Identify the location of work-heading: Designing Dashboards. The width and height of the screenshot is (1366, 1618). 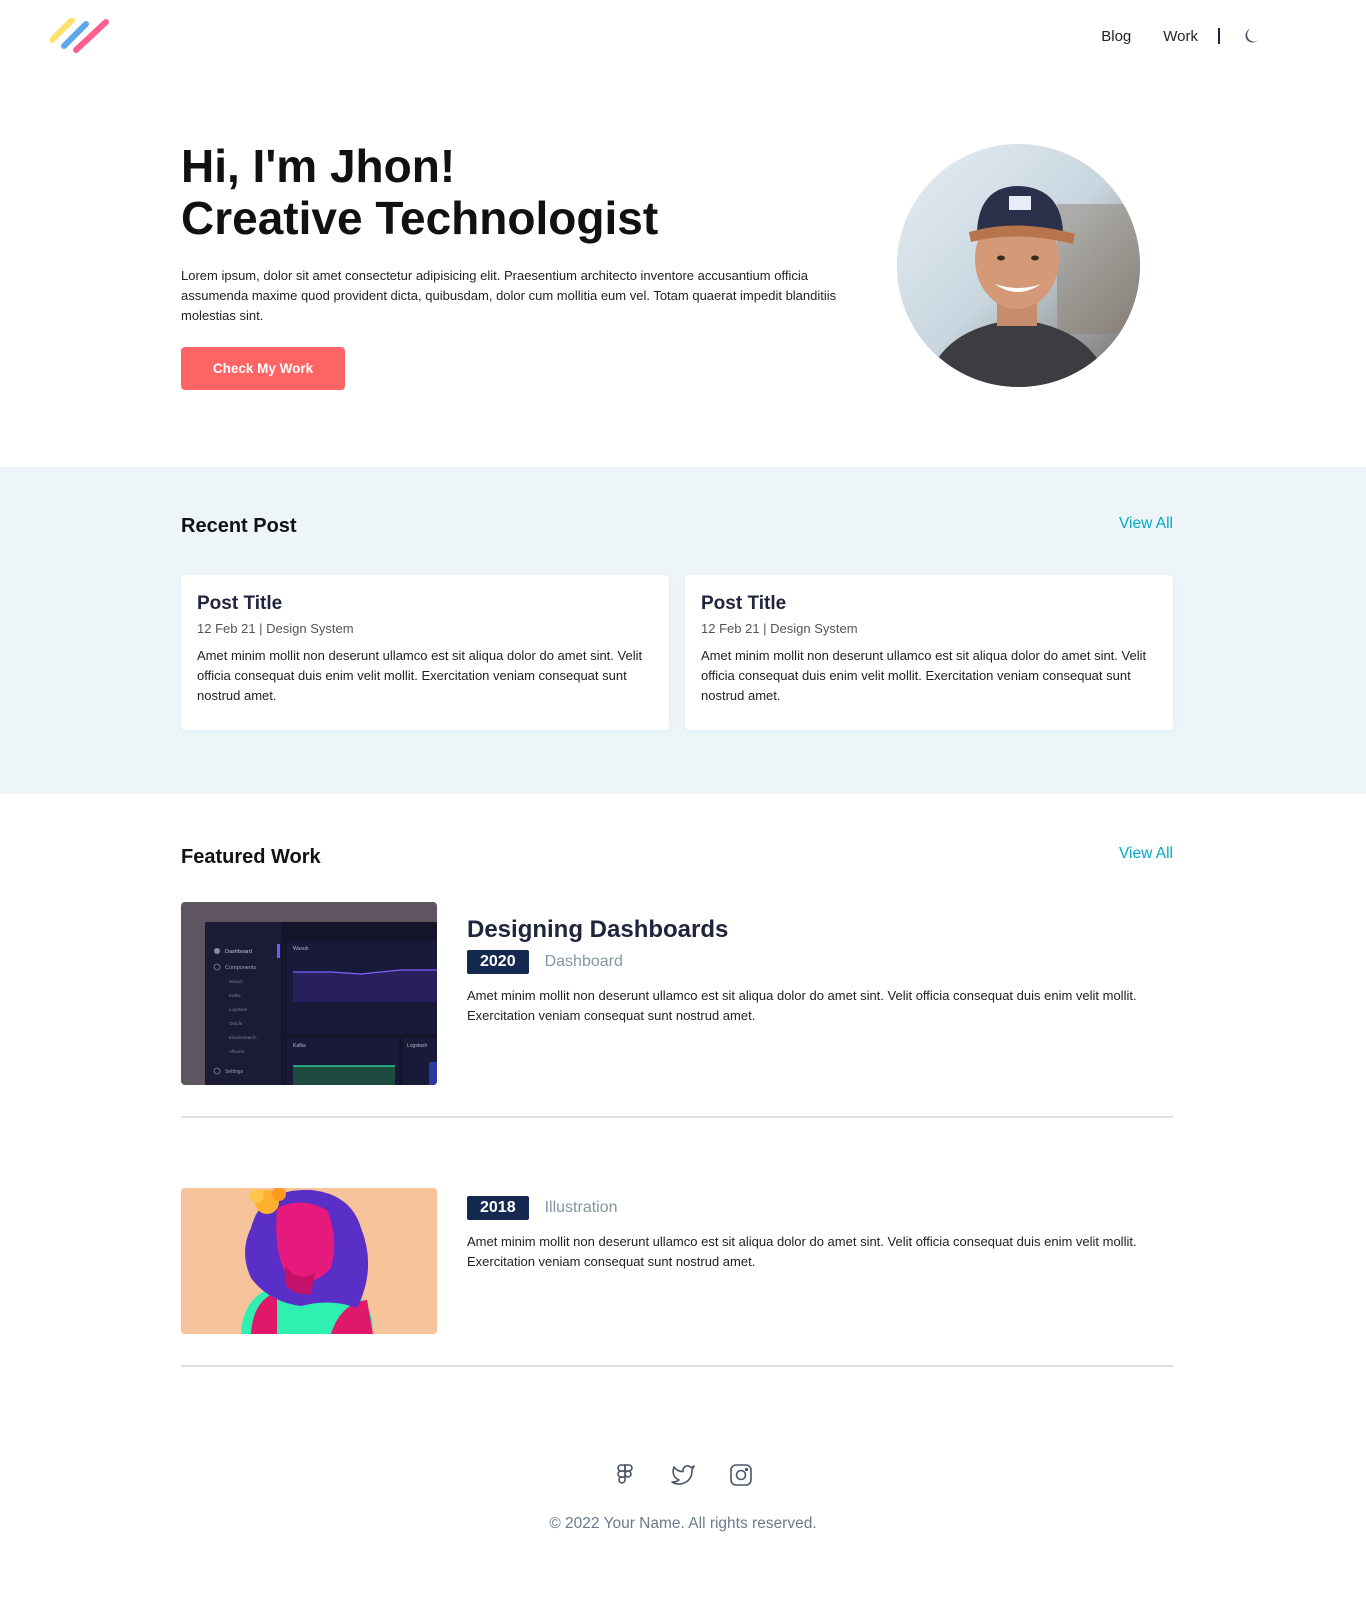
(817, 930).